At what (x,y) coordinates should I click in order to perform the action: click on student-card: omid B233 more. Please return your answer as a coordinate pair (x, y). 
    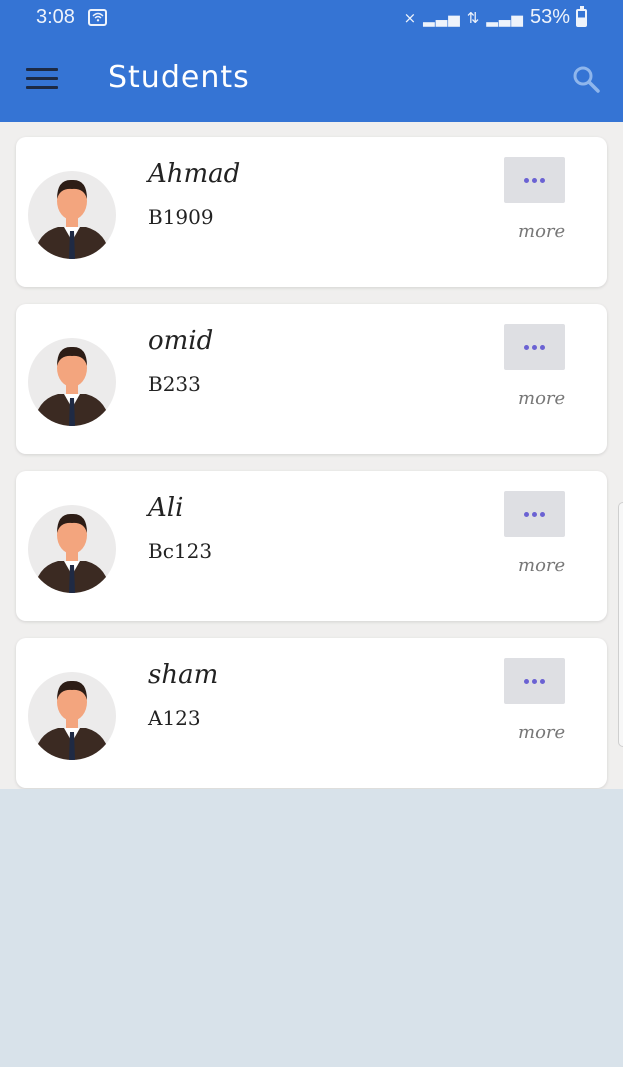
    Looking at the image, I should click on (311, 379).